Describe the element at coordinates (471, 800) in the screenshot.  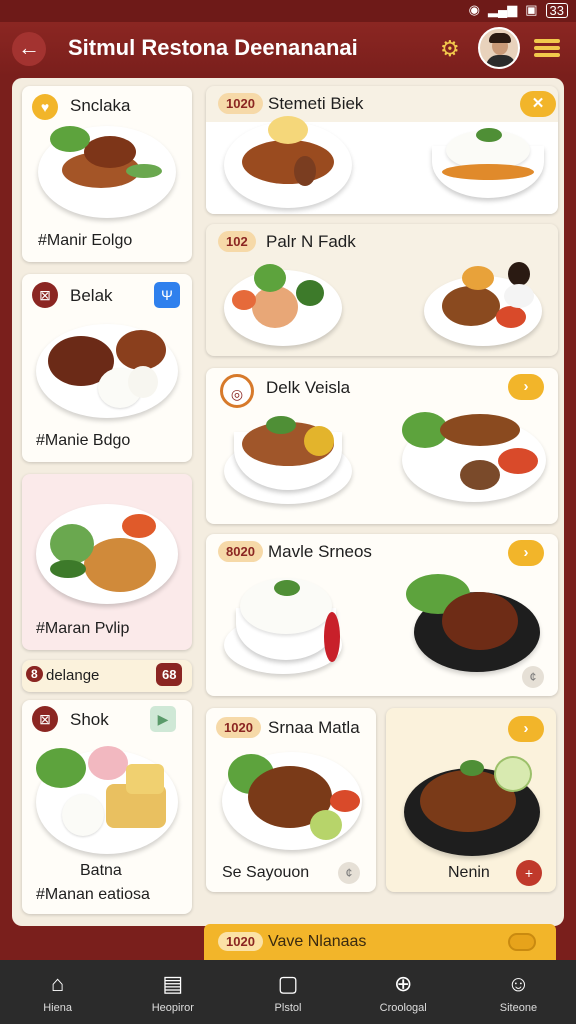
I see `menu-card-nenin: › Nenin +` at that location.